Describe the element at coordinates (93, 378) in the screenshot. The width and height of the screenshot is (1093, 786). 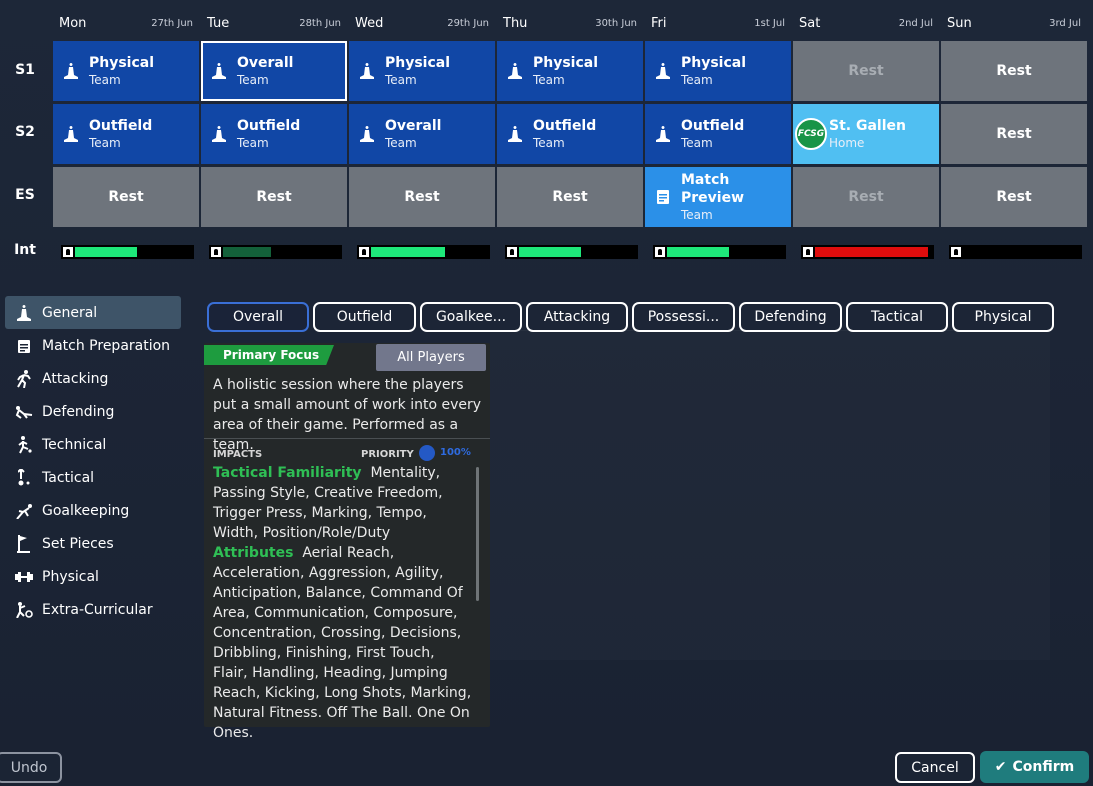
I see `sidebar-item-attacking: Attacking` at that location.